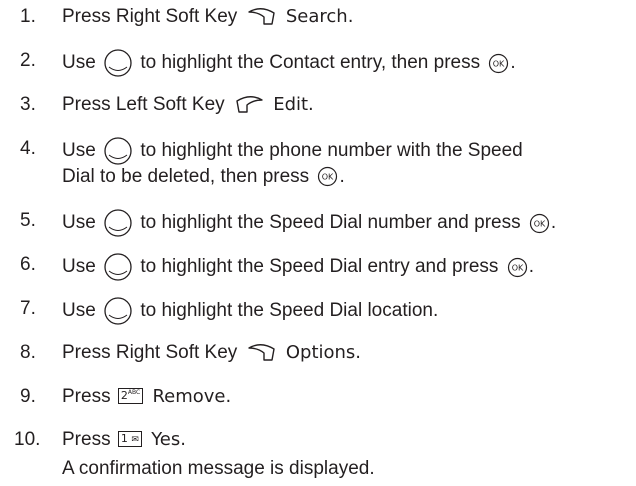  What do you see at coordinates (168, 439) in the screenshot?
I see `step-text-after: Yes.` at bounding box center [168, 439].